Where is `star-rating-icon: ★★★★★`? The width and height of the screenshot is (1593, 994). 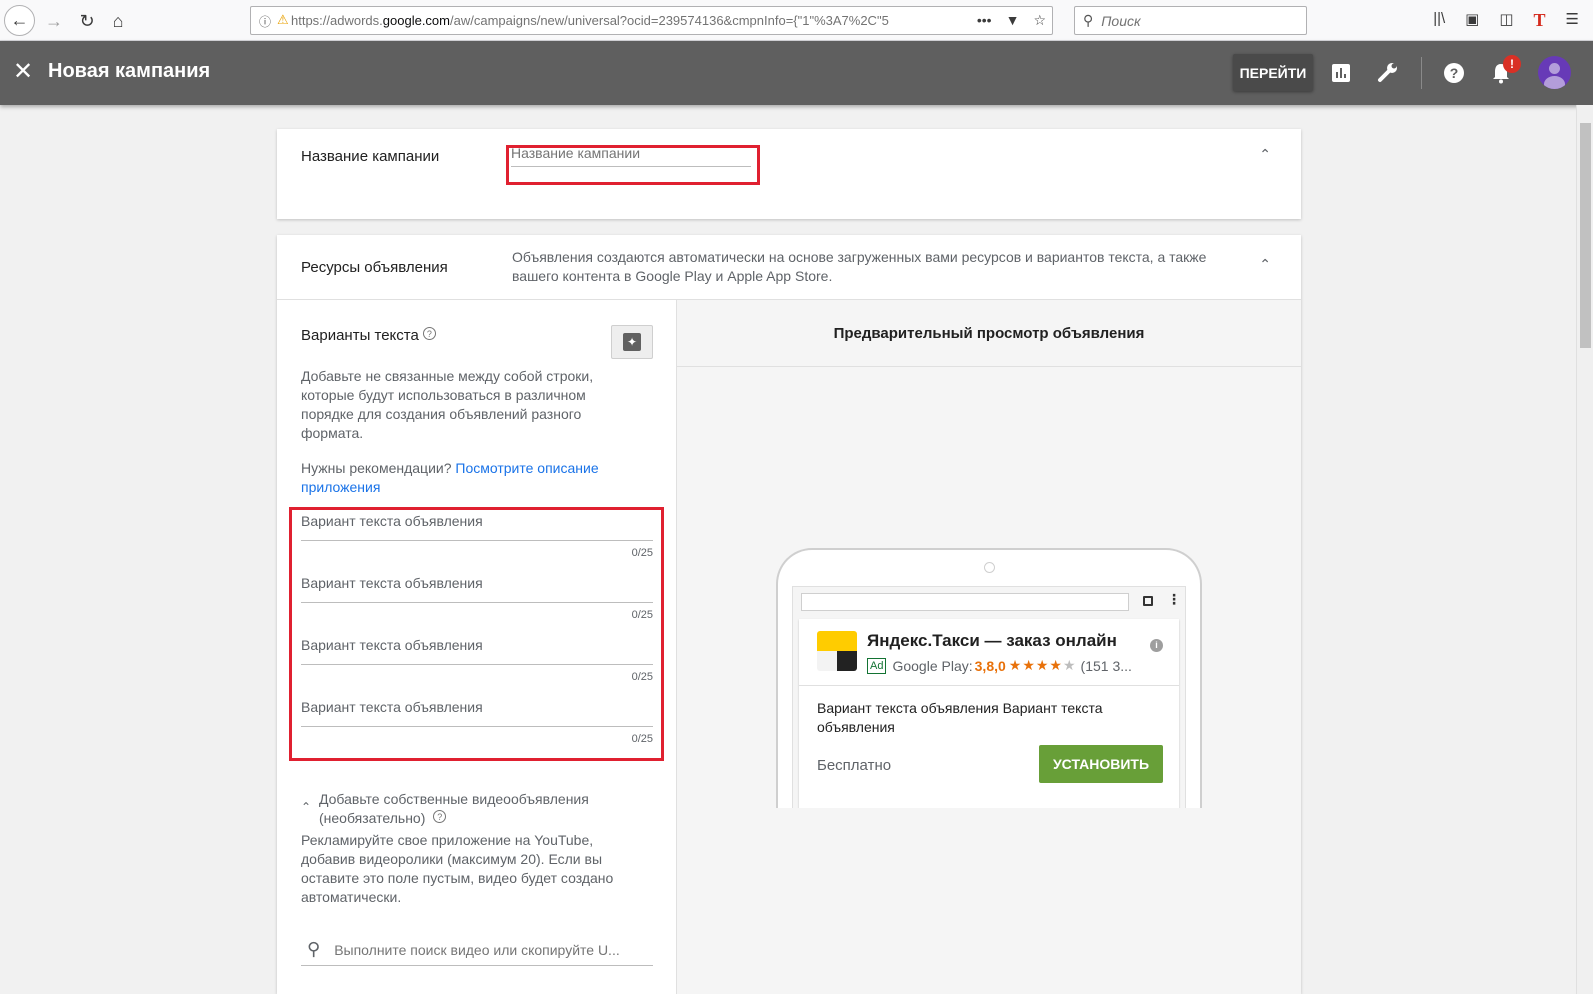
star-rating-icon: ★★★★★ is located at coordinates (1043, 665).